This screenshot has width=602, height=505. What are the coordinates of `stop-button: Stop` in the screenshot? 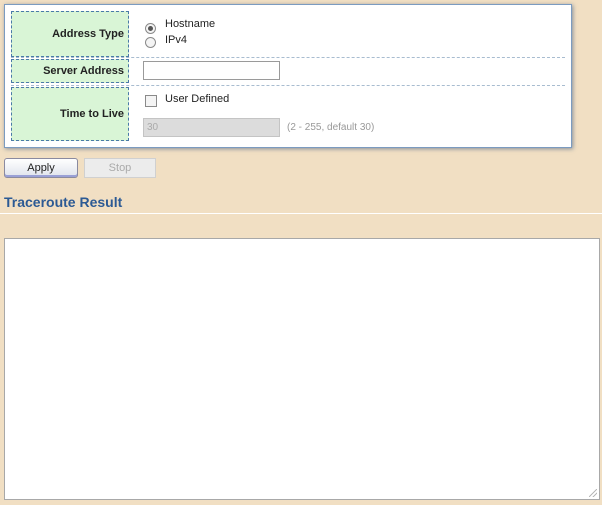 It's located at (120, 168).